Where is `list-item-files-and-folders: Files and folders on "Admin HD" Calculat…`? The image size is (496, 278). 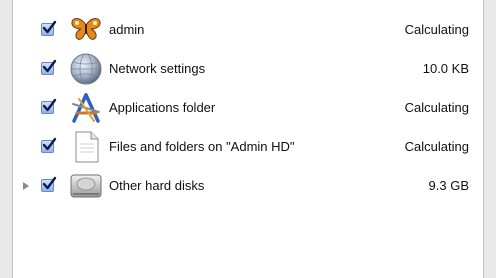 list-item-files-and-folders: Files and folders on "Admin HD" Calculat… is located at coordinates (248, 146).